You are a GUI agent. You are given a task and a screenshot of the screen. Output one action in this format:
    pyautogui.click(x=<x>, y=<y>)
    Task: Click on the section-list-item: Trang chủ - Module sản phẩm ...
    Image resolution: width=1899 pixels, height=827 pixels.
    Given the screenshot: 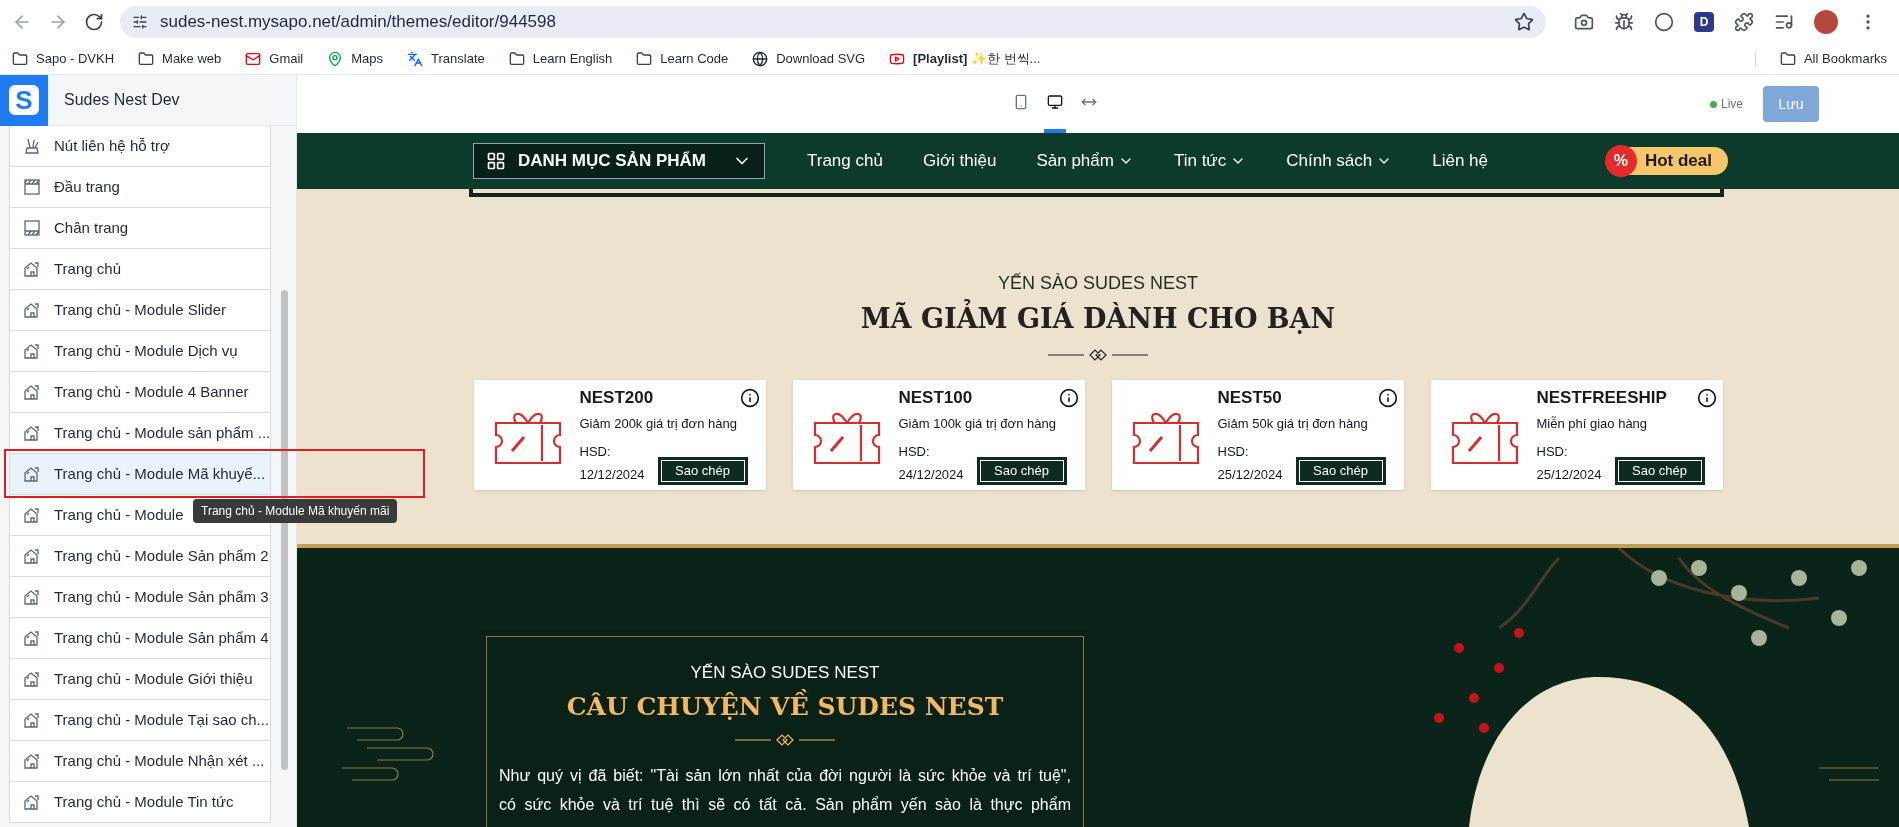 What is the action you would take?
    pyautogui.click(x=140, y=433)
    